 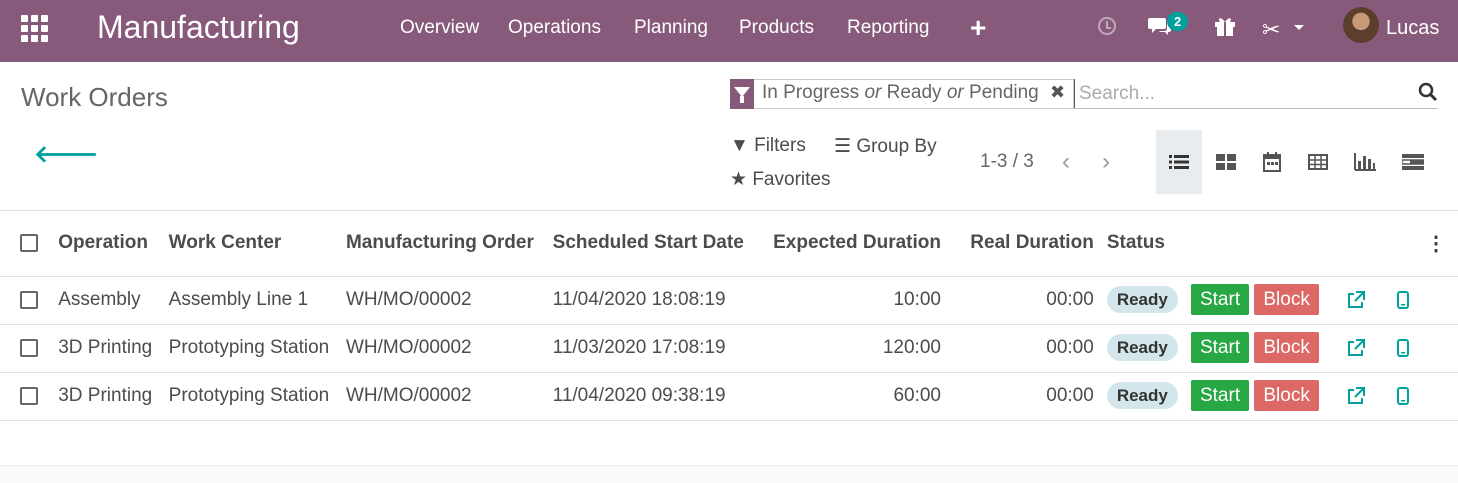 I want to click on bars-icon: ☰, so click(x=843, y=146).